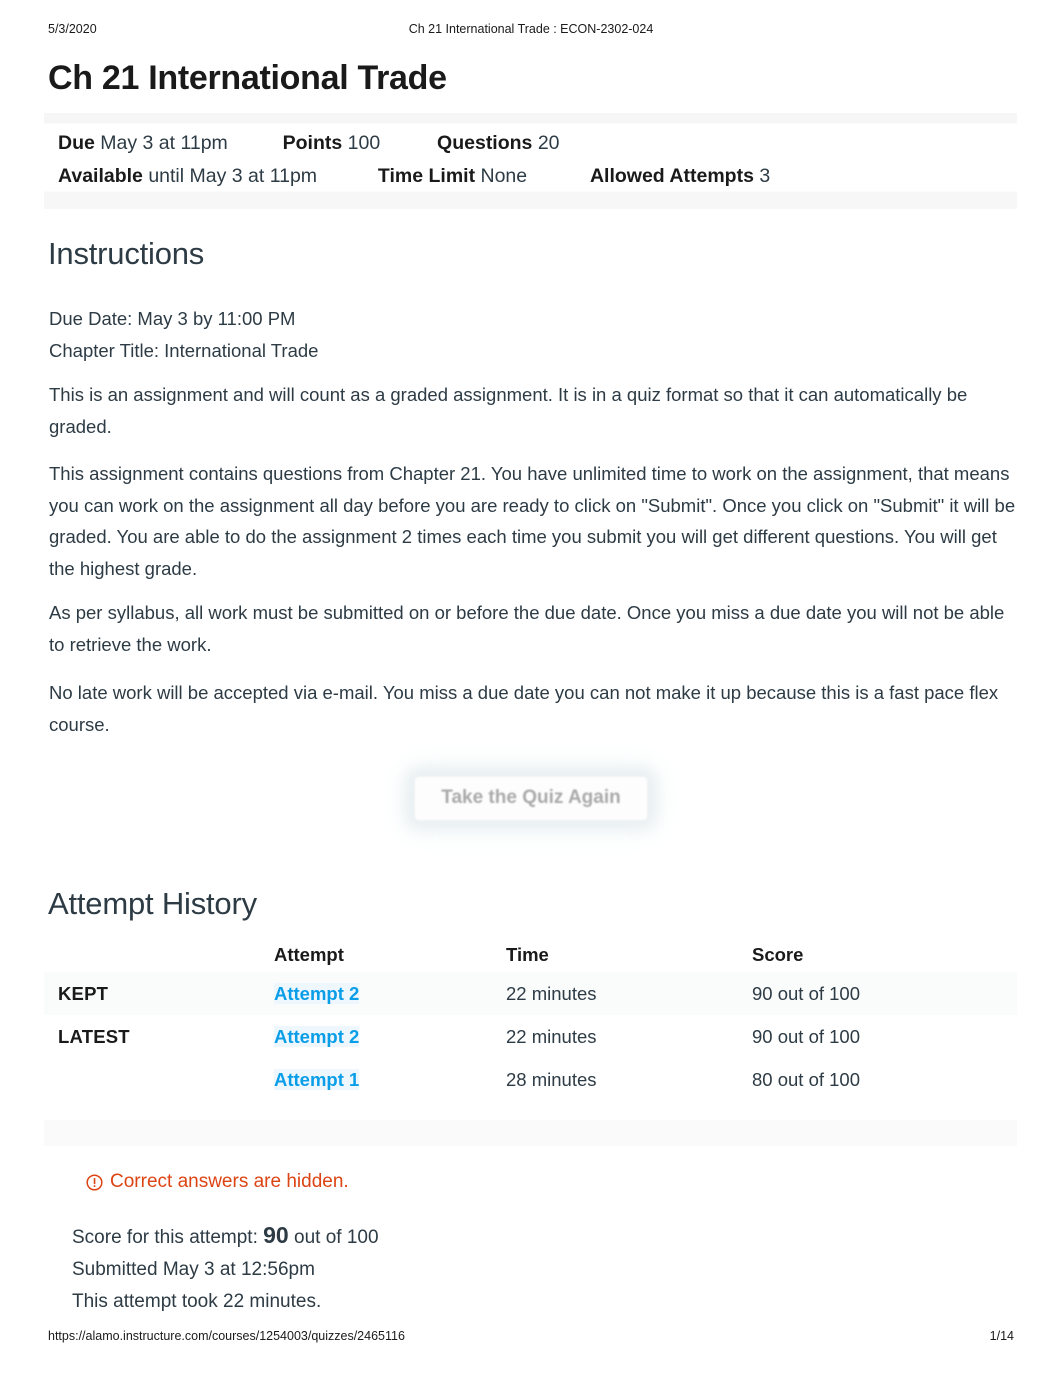 The height and width of the screenshot is (1377, 1062). What do you see at coordinates (765, 176) in the screenshot?
I see `allowed-attempts-value: 3` at bounding box center [765, 176].